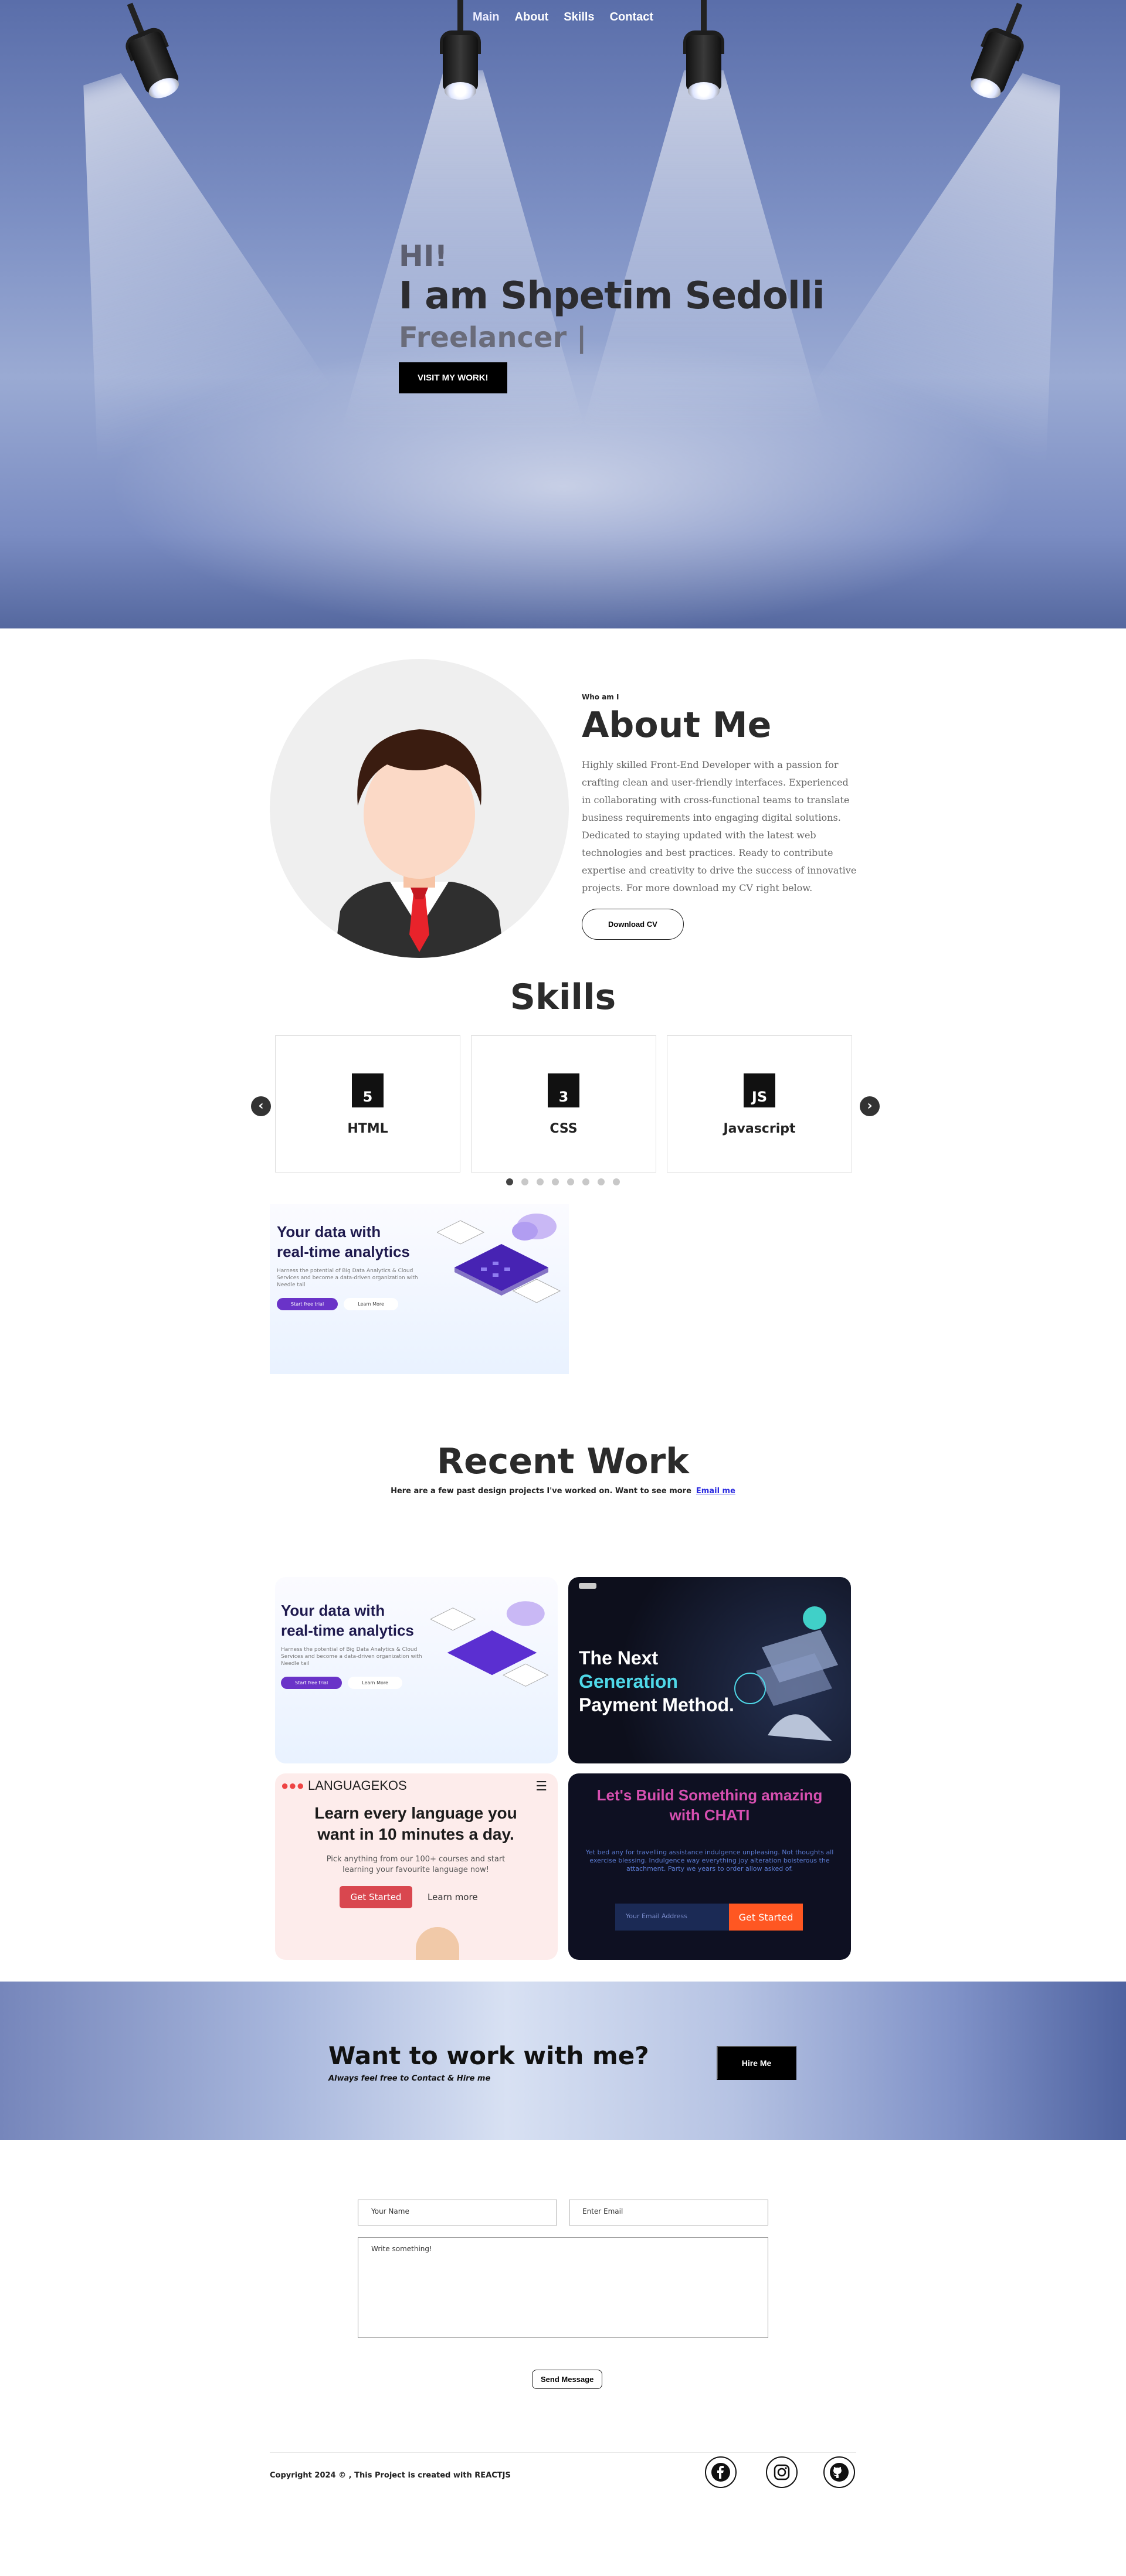 This screenshot has height=2576, width=1126. Describe the element at coordinates (493, 338) in the screenshot. I see `hero-role: Freelancer |` at that location.